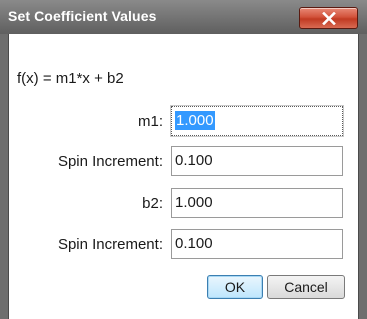 This screenshot has height=319, width=367. Describe the element at coordinates (257, 121) in the screenshot. I see `m1-input: 1.000` at that location.